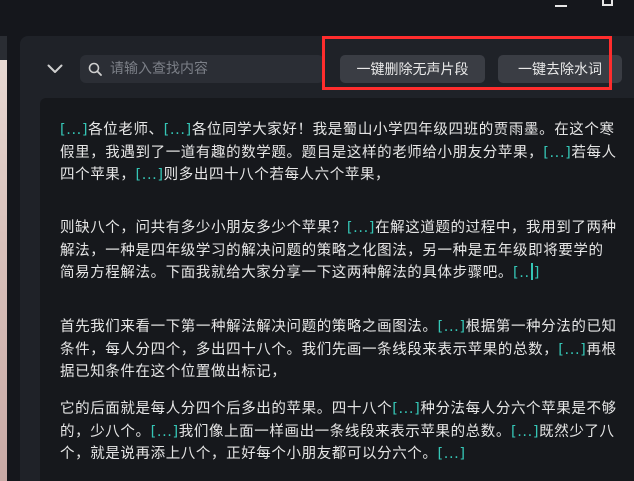  What do you see at coordinates (561, 6) in the screenshot?
I see `minimize-icon` at bounding box center [561, 6].